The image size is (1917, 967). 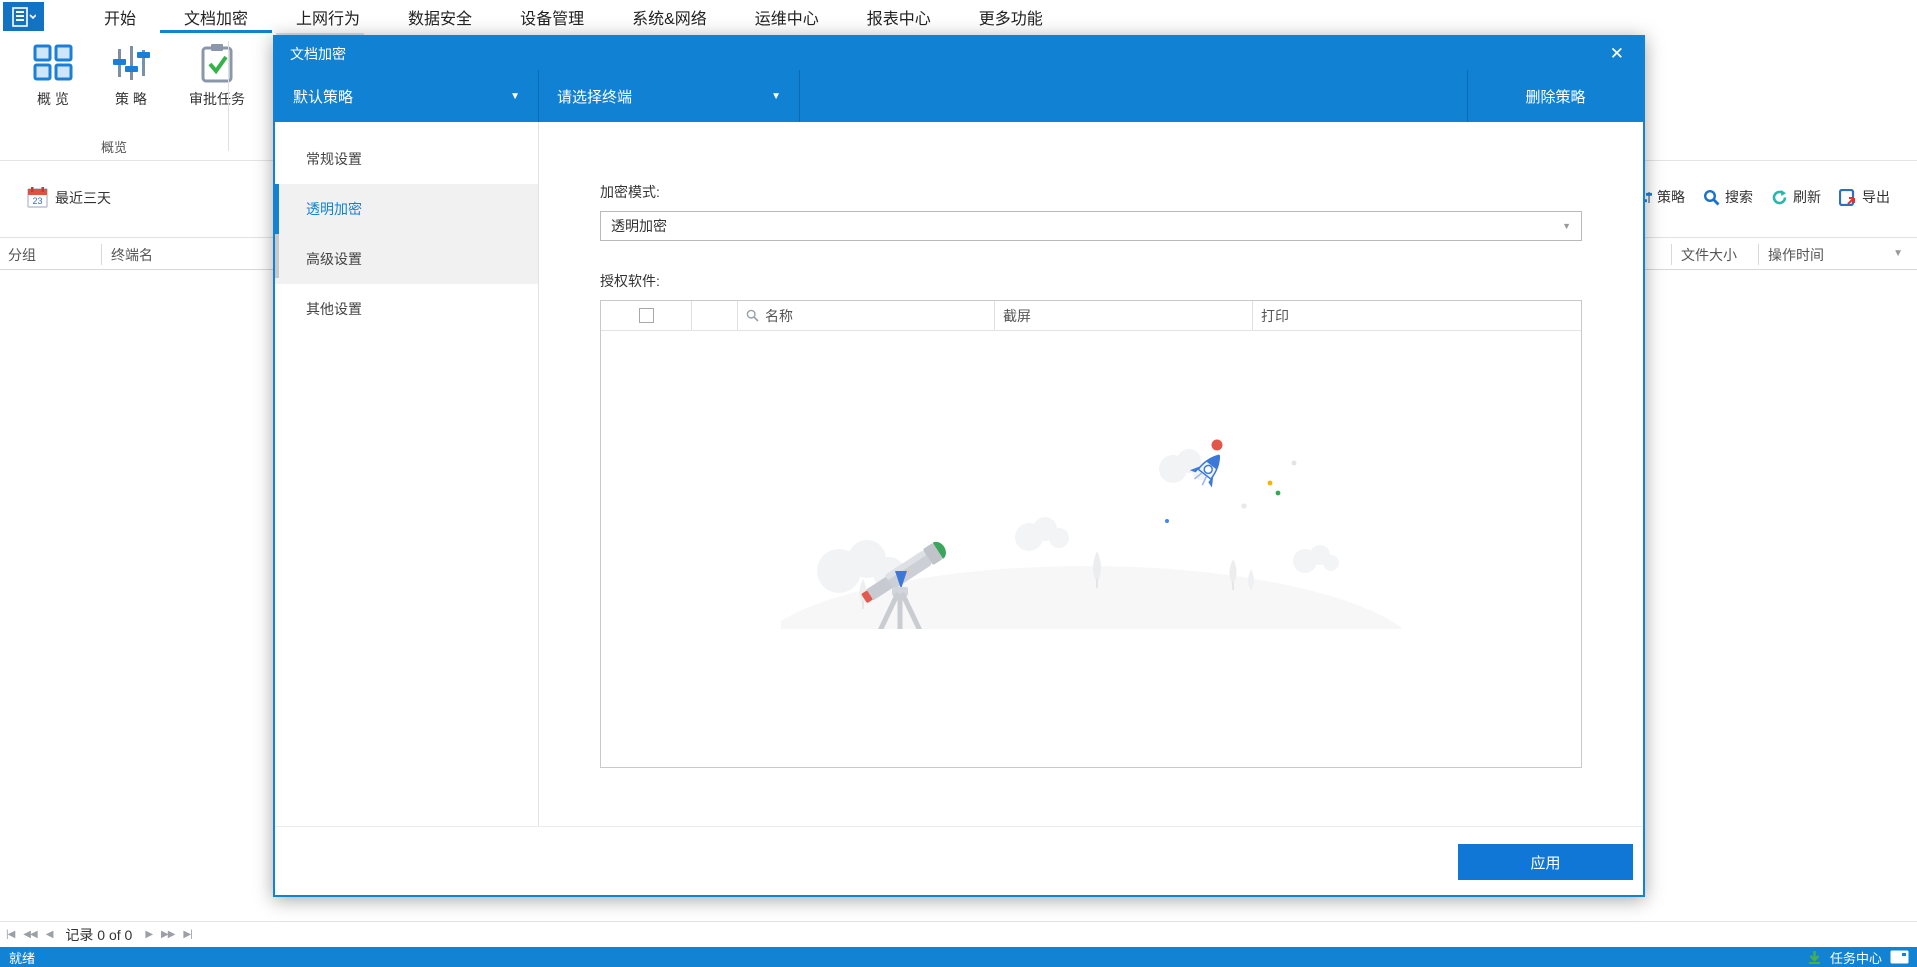 What do you see at coordinates (187, 934) in the screenshot?
I see `page-last-button: ▶|` at bounding box center [187, 934].